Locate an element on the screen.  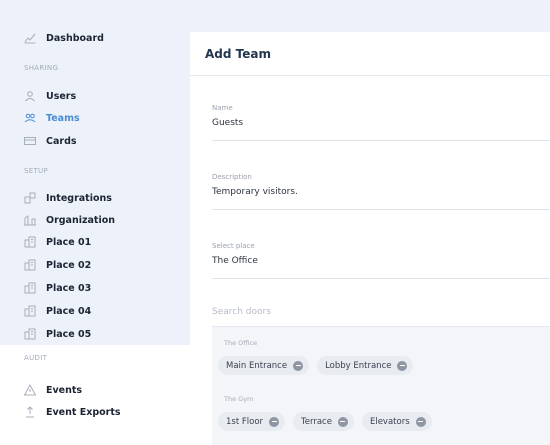
sidebar-item-label: Place 03 is located at coordinates (69, 288).